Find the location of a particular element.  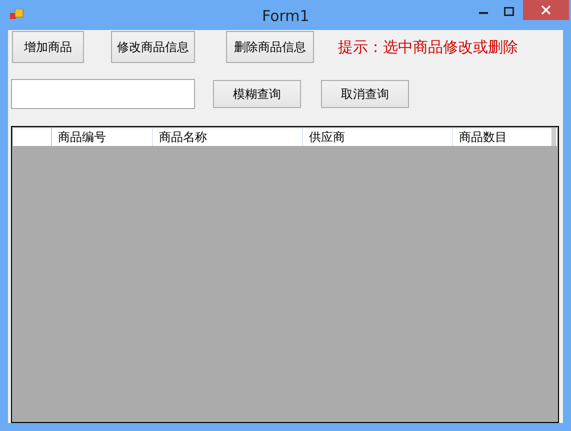

window-title: Form1 is located at coordinates (286, 16).